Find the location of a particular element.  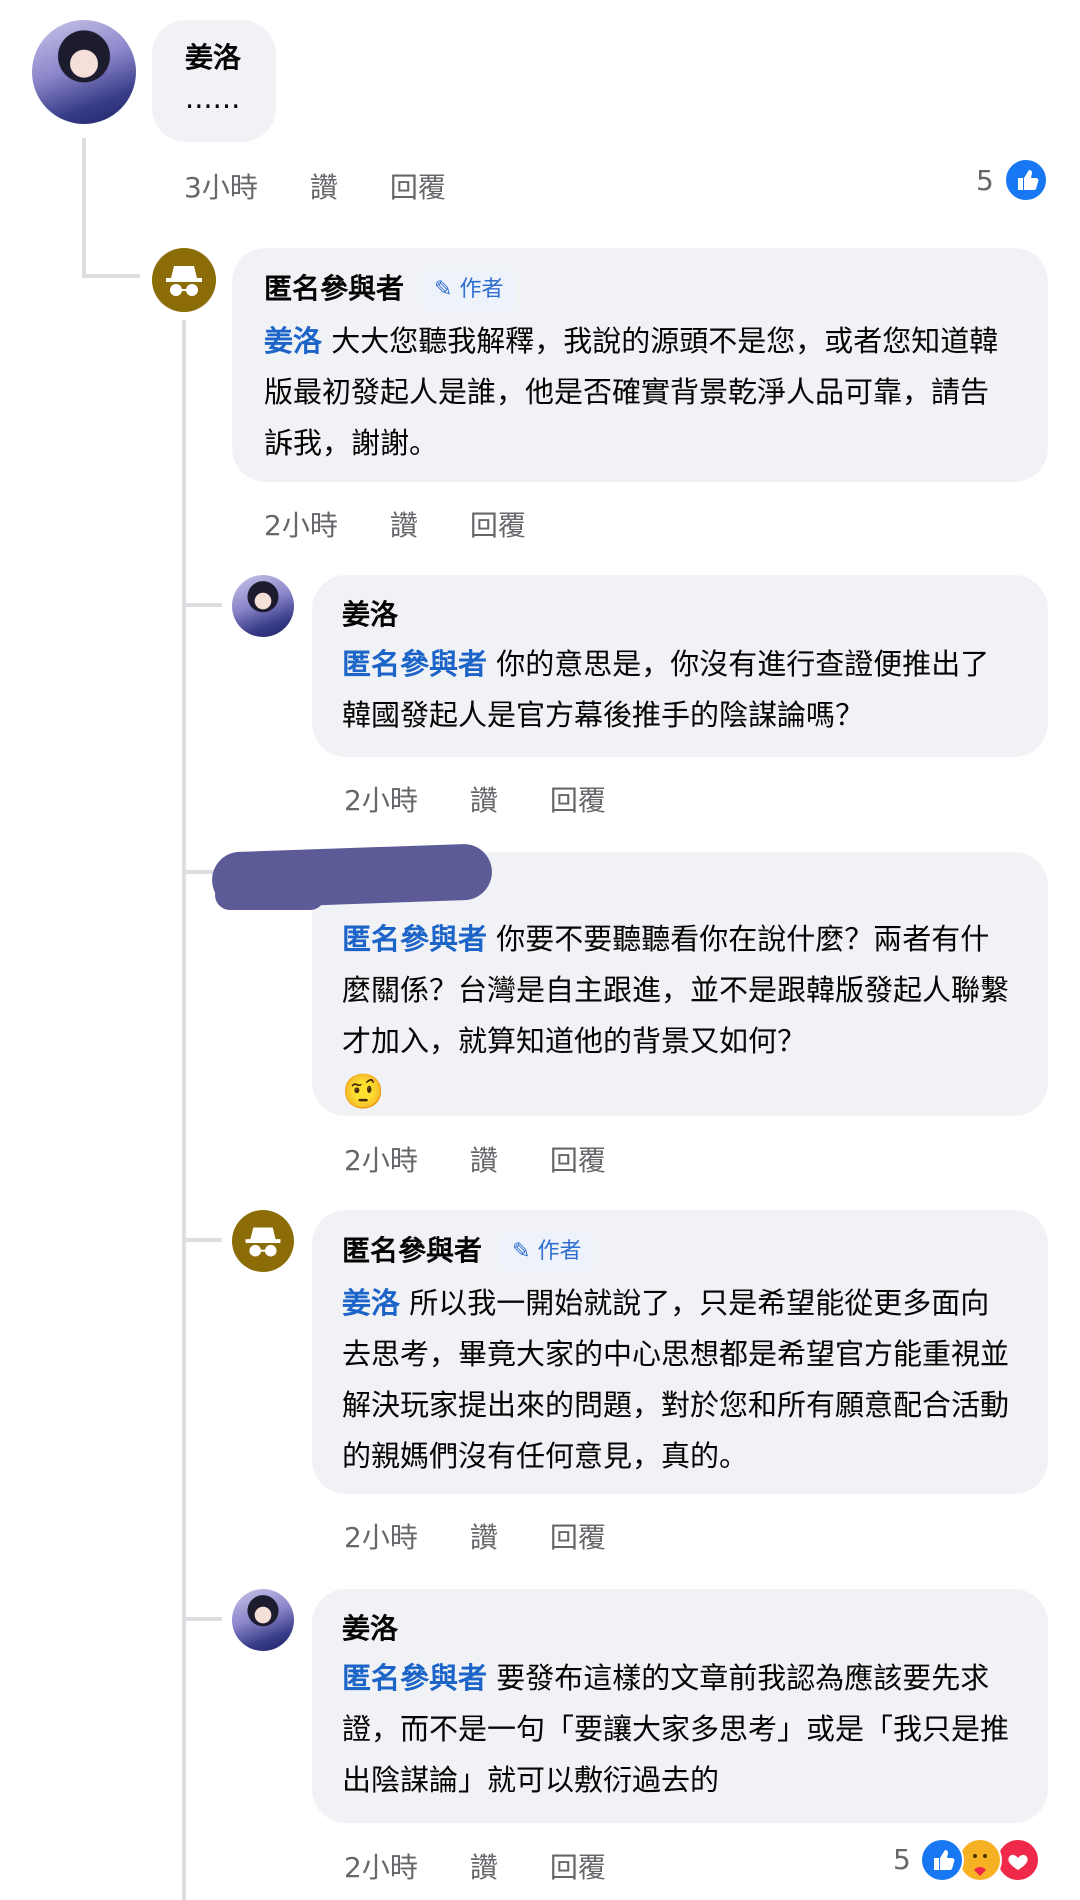

thread-line-sub is located at coordinates (184, 1110).